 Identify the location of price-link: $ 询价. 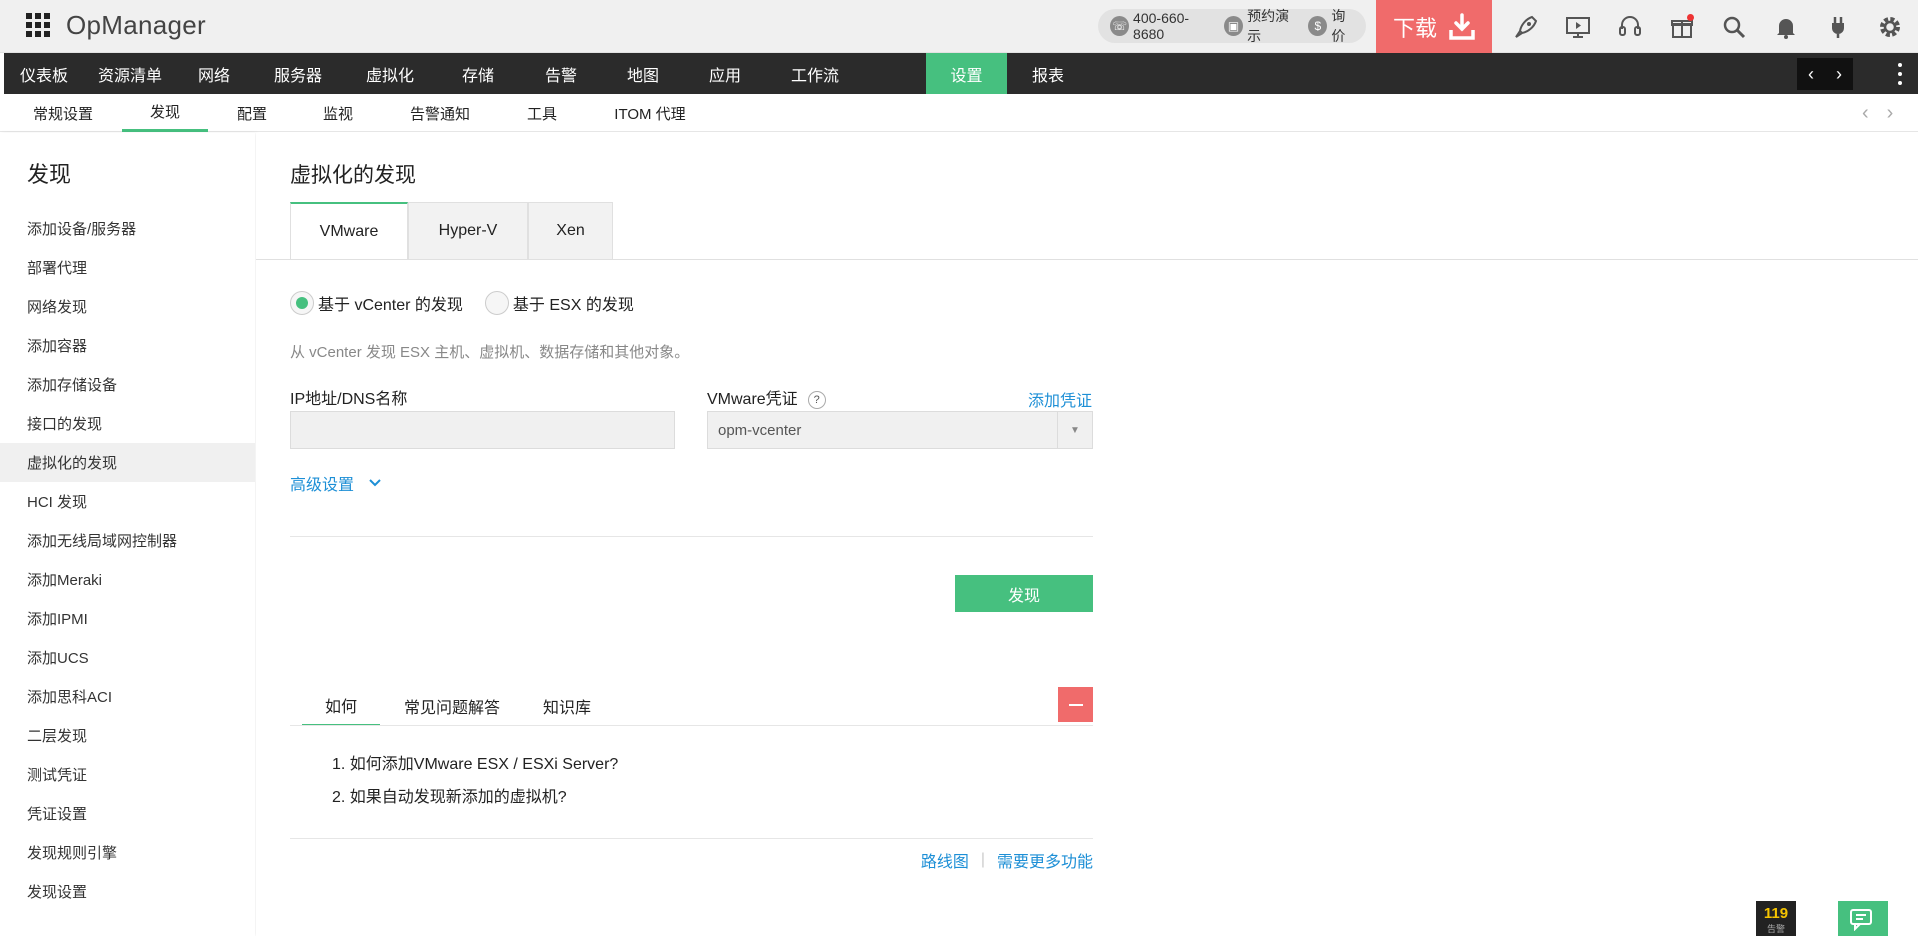
(1333, 26).